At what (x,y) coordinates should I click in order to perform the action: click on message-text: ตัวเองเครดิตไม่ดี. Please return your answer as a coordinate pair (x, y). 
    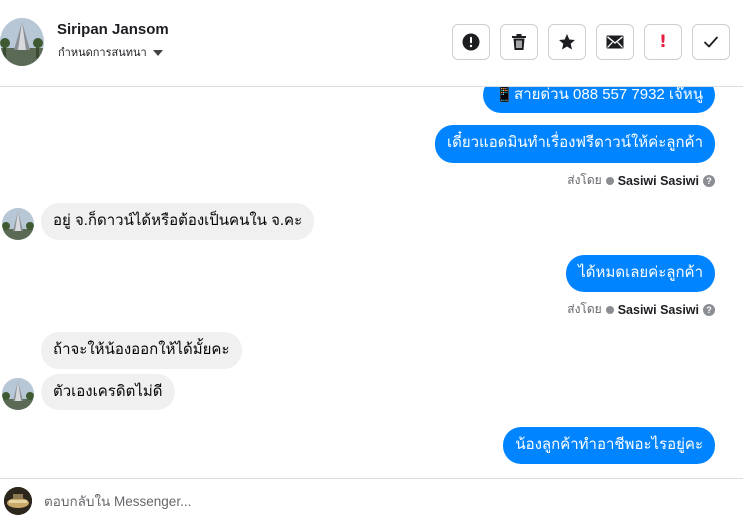
    Looking at the image, I should click on (108, 391).